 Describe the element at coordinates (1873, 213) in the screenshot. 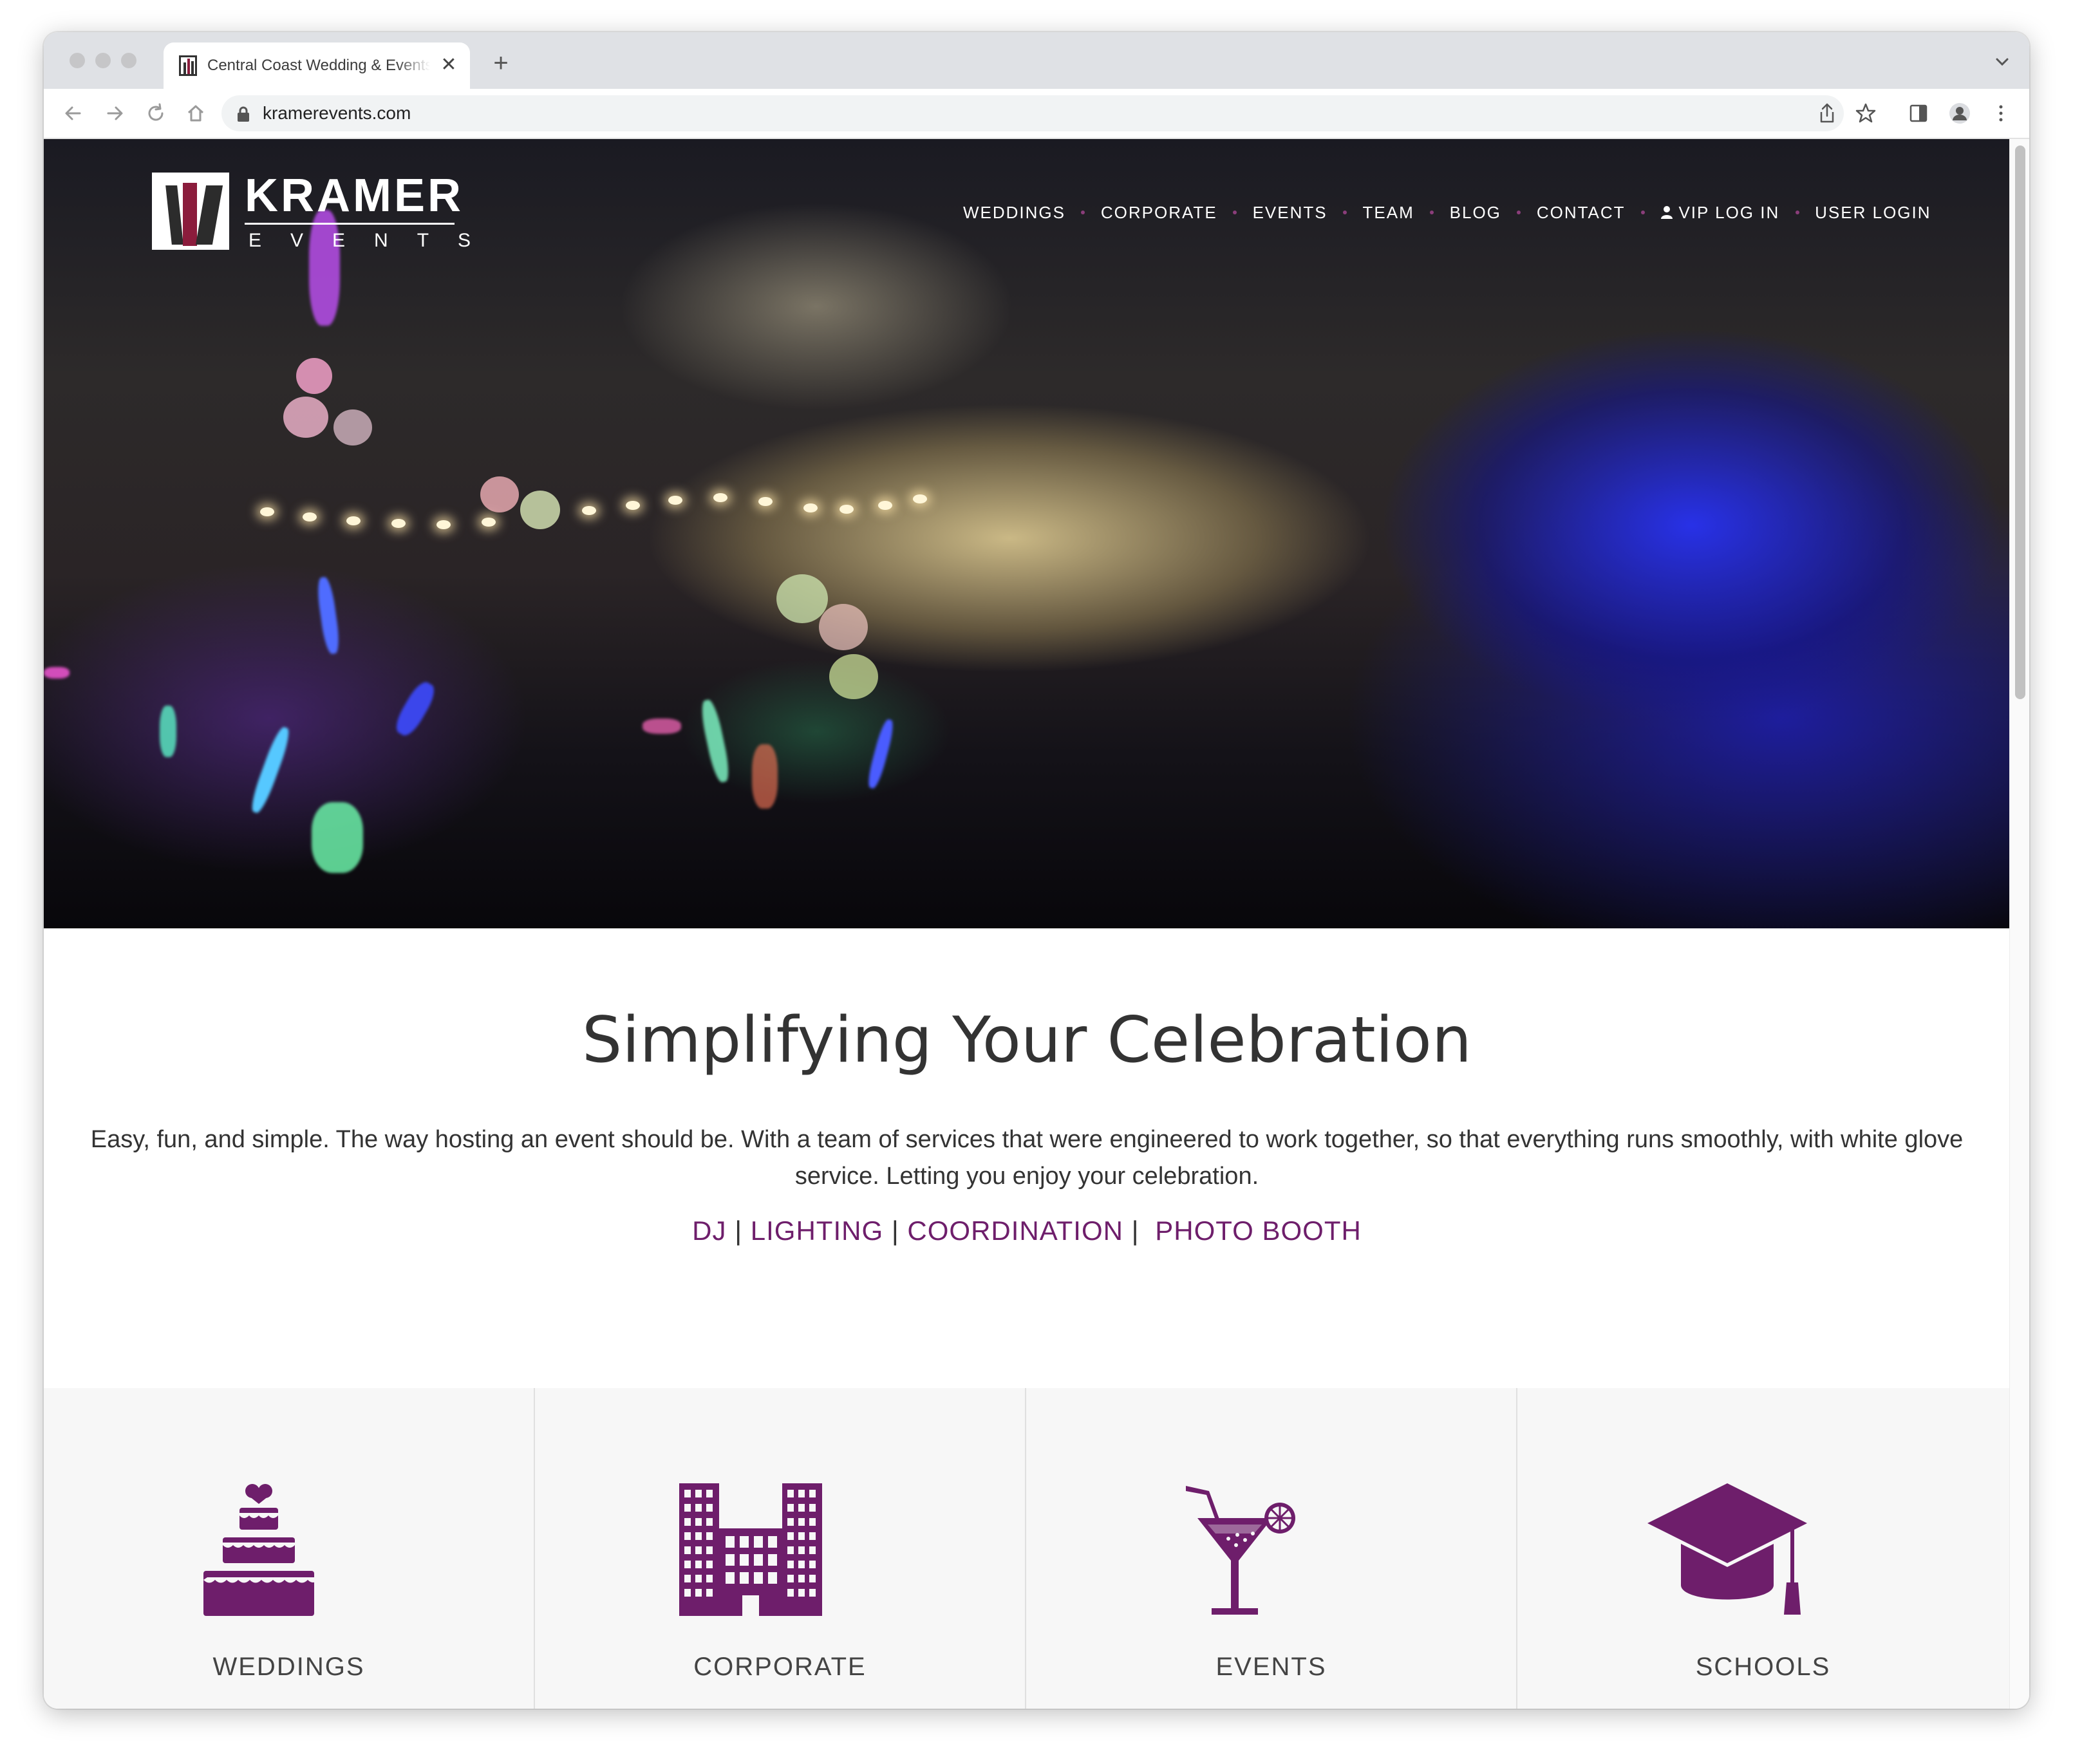

I see `nav-user-login: USER LOGIN` at that location.